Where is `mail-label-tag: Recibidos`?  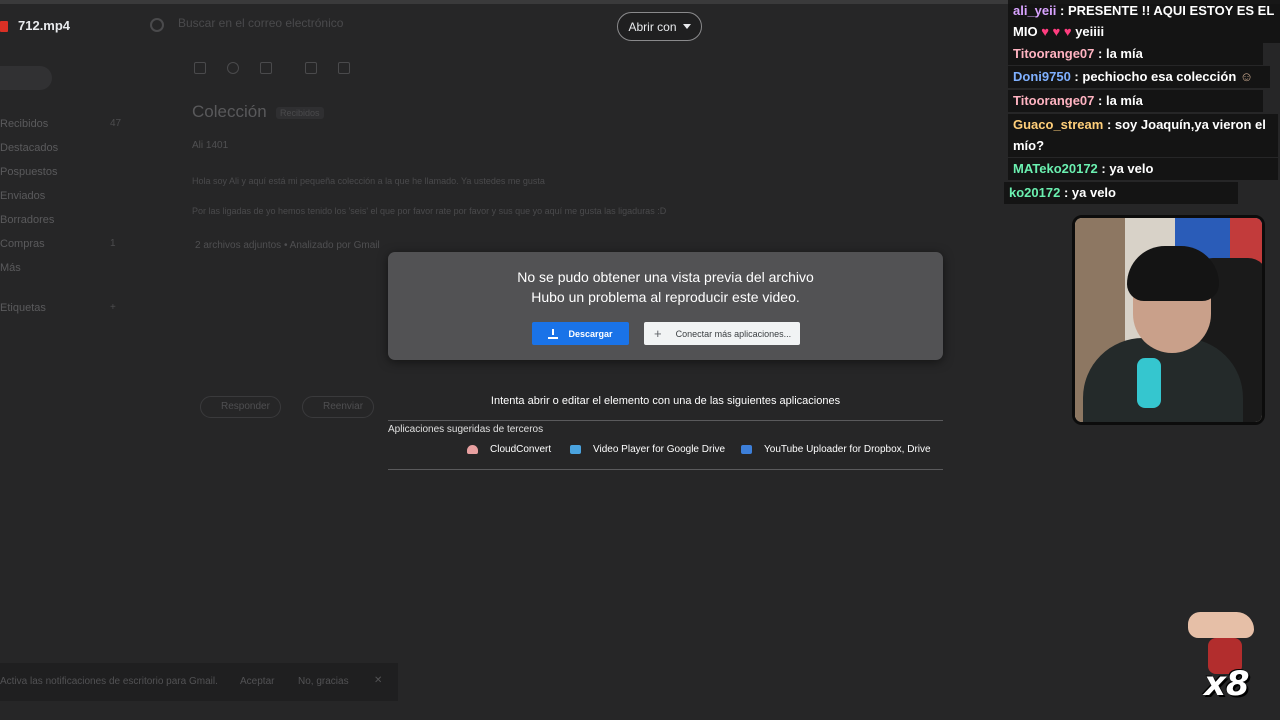
mail-label-tag: Recibidos is located at coordinates (300, 113).